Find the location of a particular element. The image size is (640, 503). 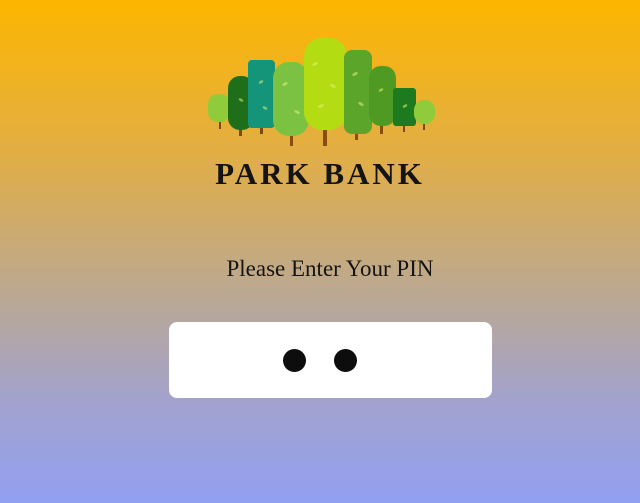

pin-prompt: Please Enter Your PIN is located at coordinates (330, 268).